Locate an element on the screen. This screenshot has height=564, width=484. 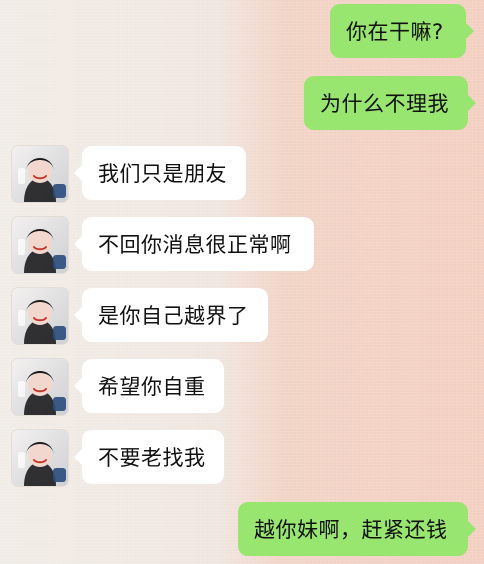
message-text: 为什么不理我 is located at coordinates (384, 104).